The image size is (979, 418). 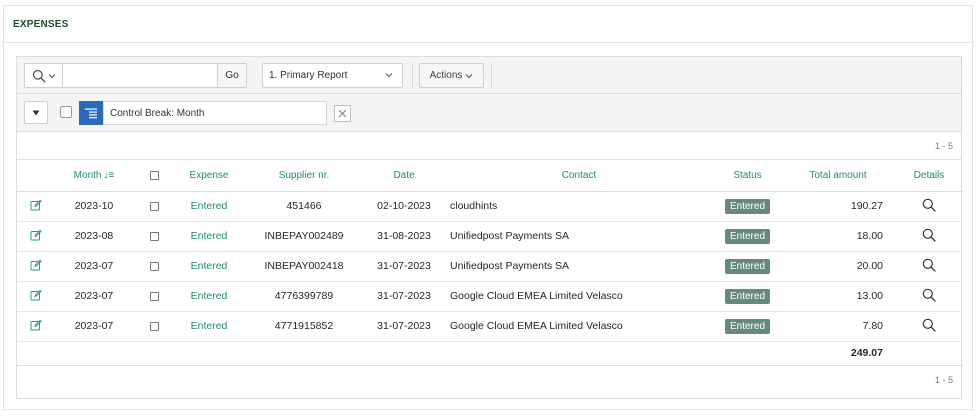 I want to click on control-break-icon, so click(x=91, y=113).